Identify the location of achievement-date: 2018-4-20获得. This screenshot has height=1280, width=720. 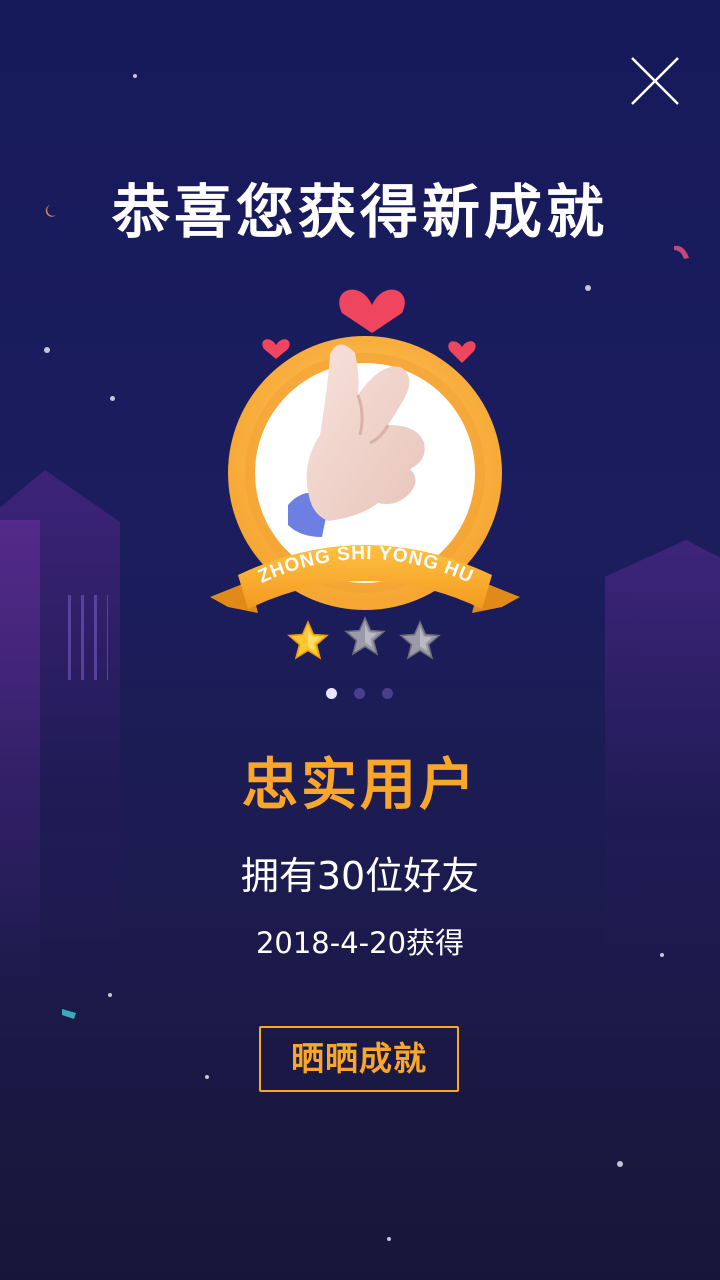
(360, 943).